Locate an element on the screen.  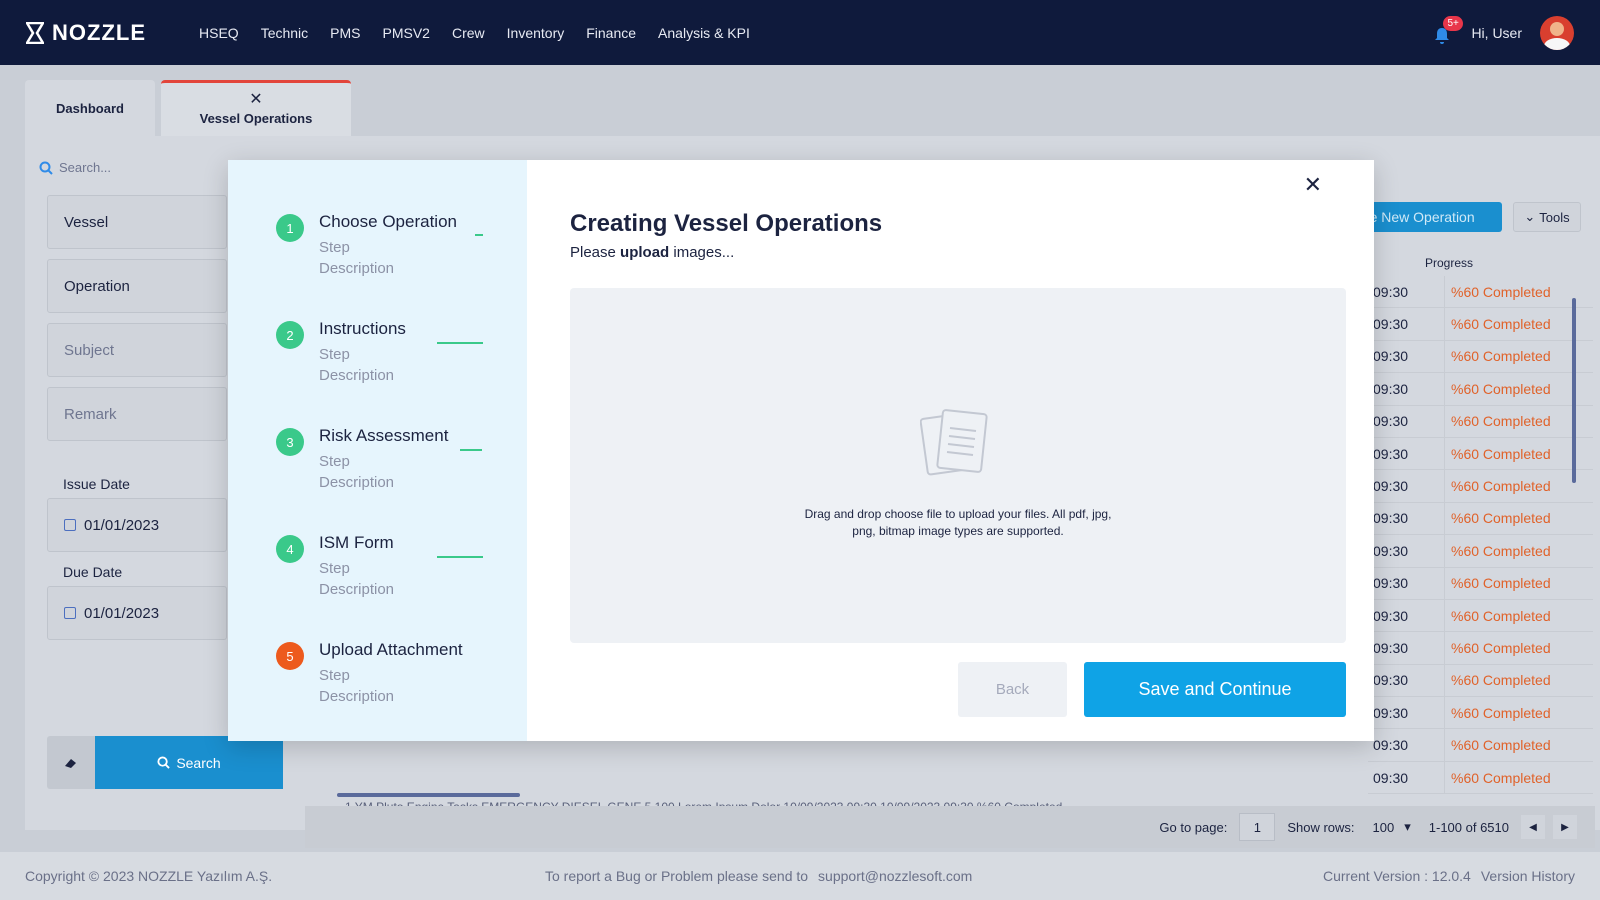
user-area: 5+ Hi, User is located at coordinates (1502, 32).